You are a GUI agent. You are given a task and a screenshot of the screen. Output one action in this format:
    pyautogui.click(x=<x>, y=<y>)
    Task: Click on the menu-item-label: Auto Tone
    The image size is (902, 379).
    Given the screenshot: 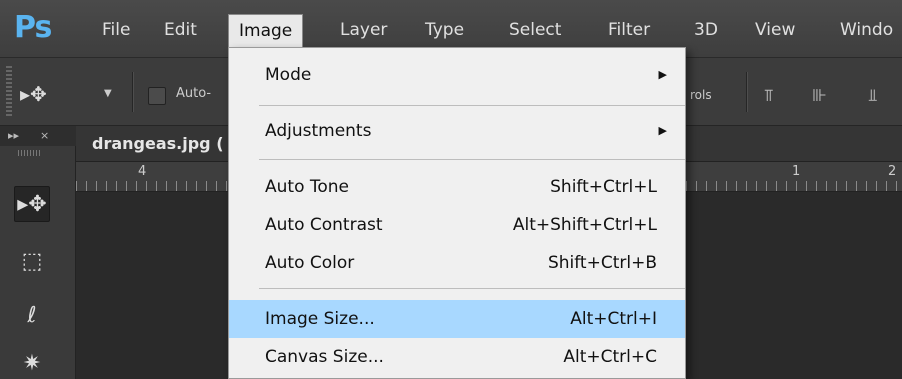 What is the action you would take?
    pyautogui.click(x=307, y=187)
    